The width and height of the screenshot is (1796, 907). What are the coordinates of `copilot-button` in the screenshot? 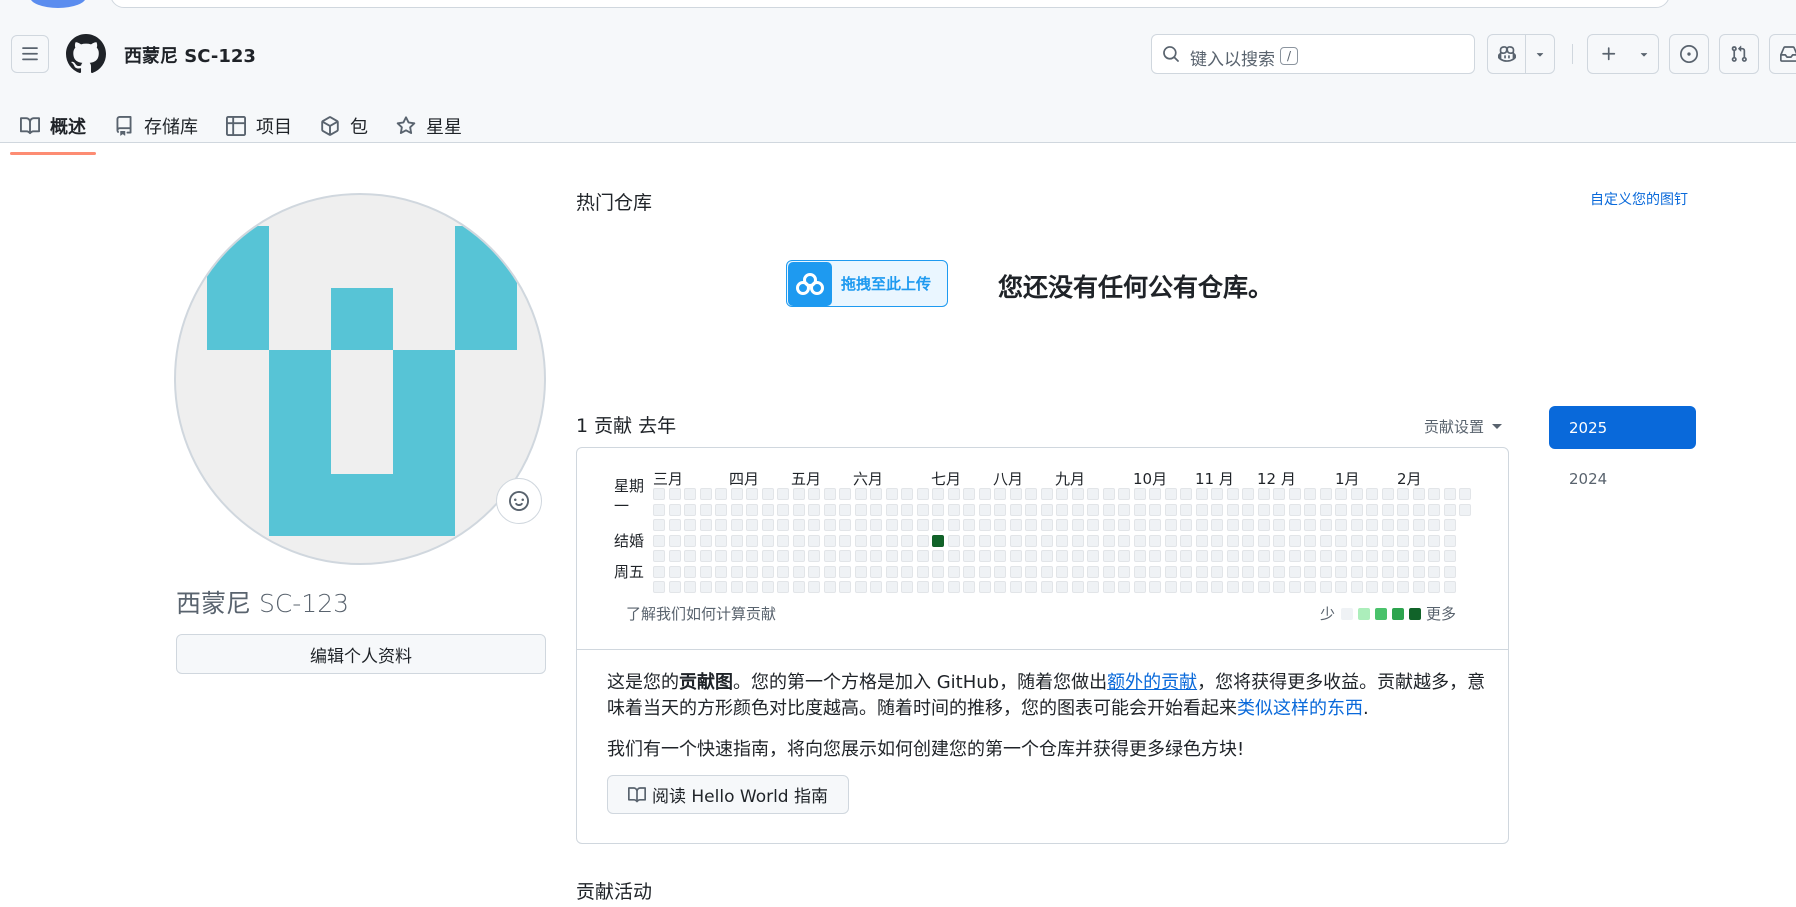 It's located at (1521, 54).